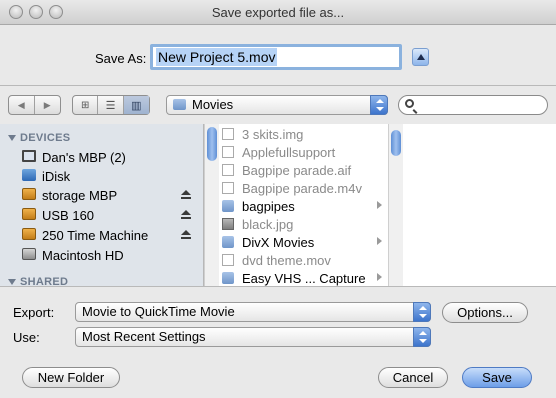  I want to click on location-popup: Movies, so click(277, 105).